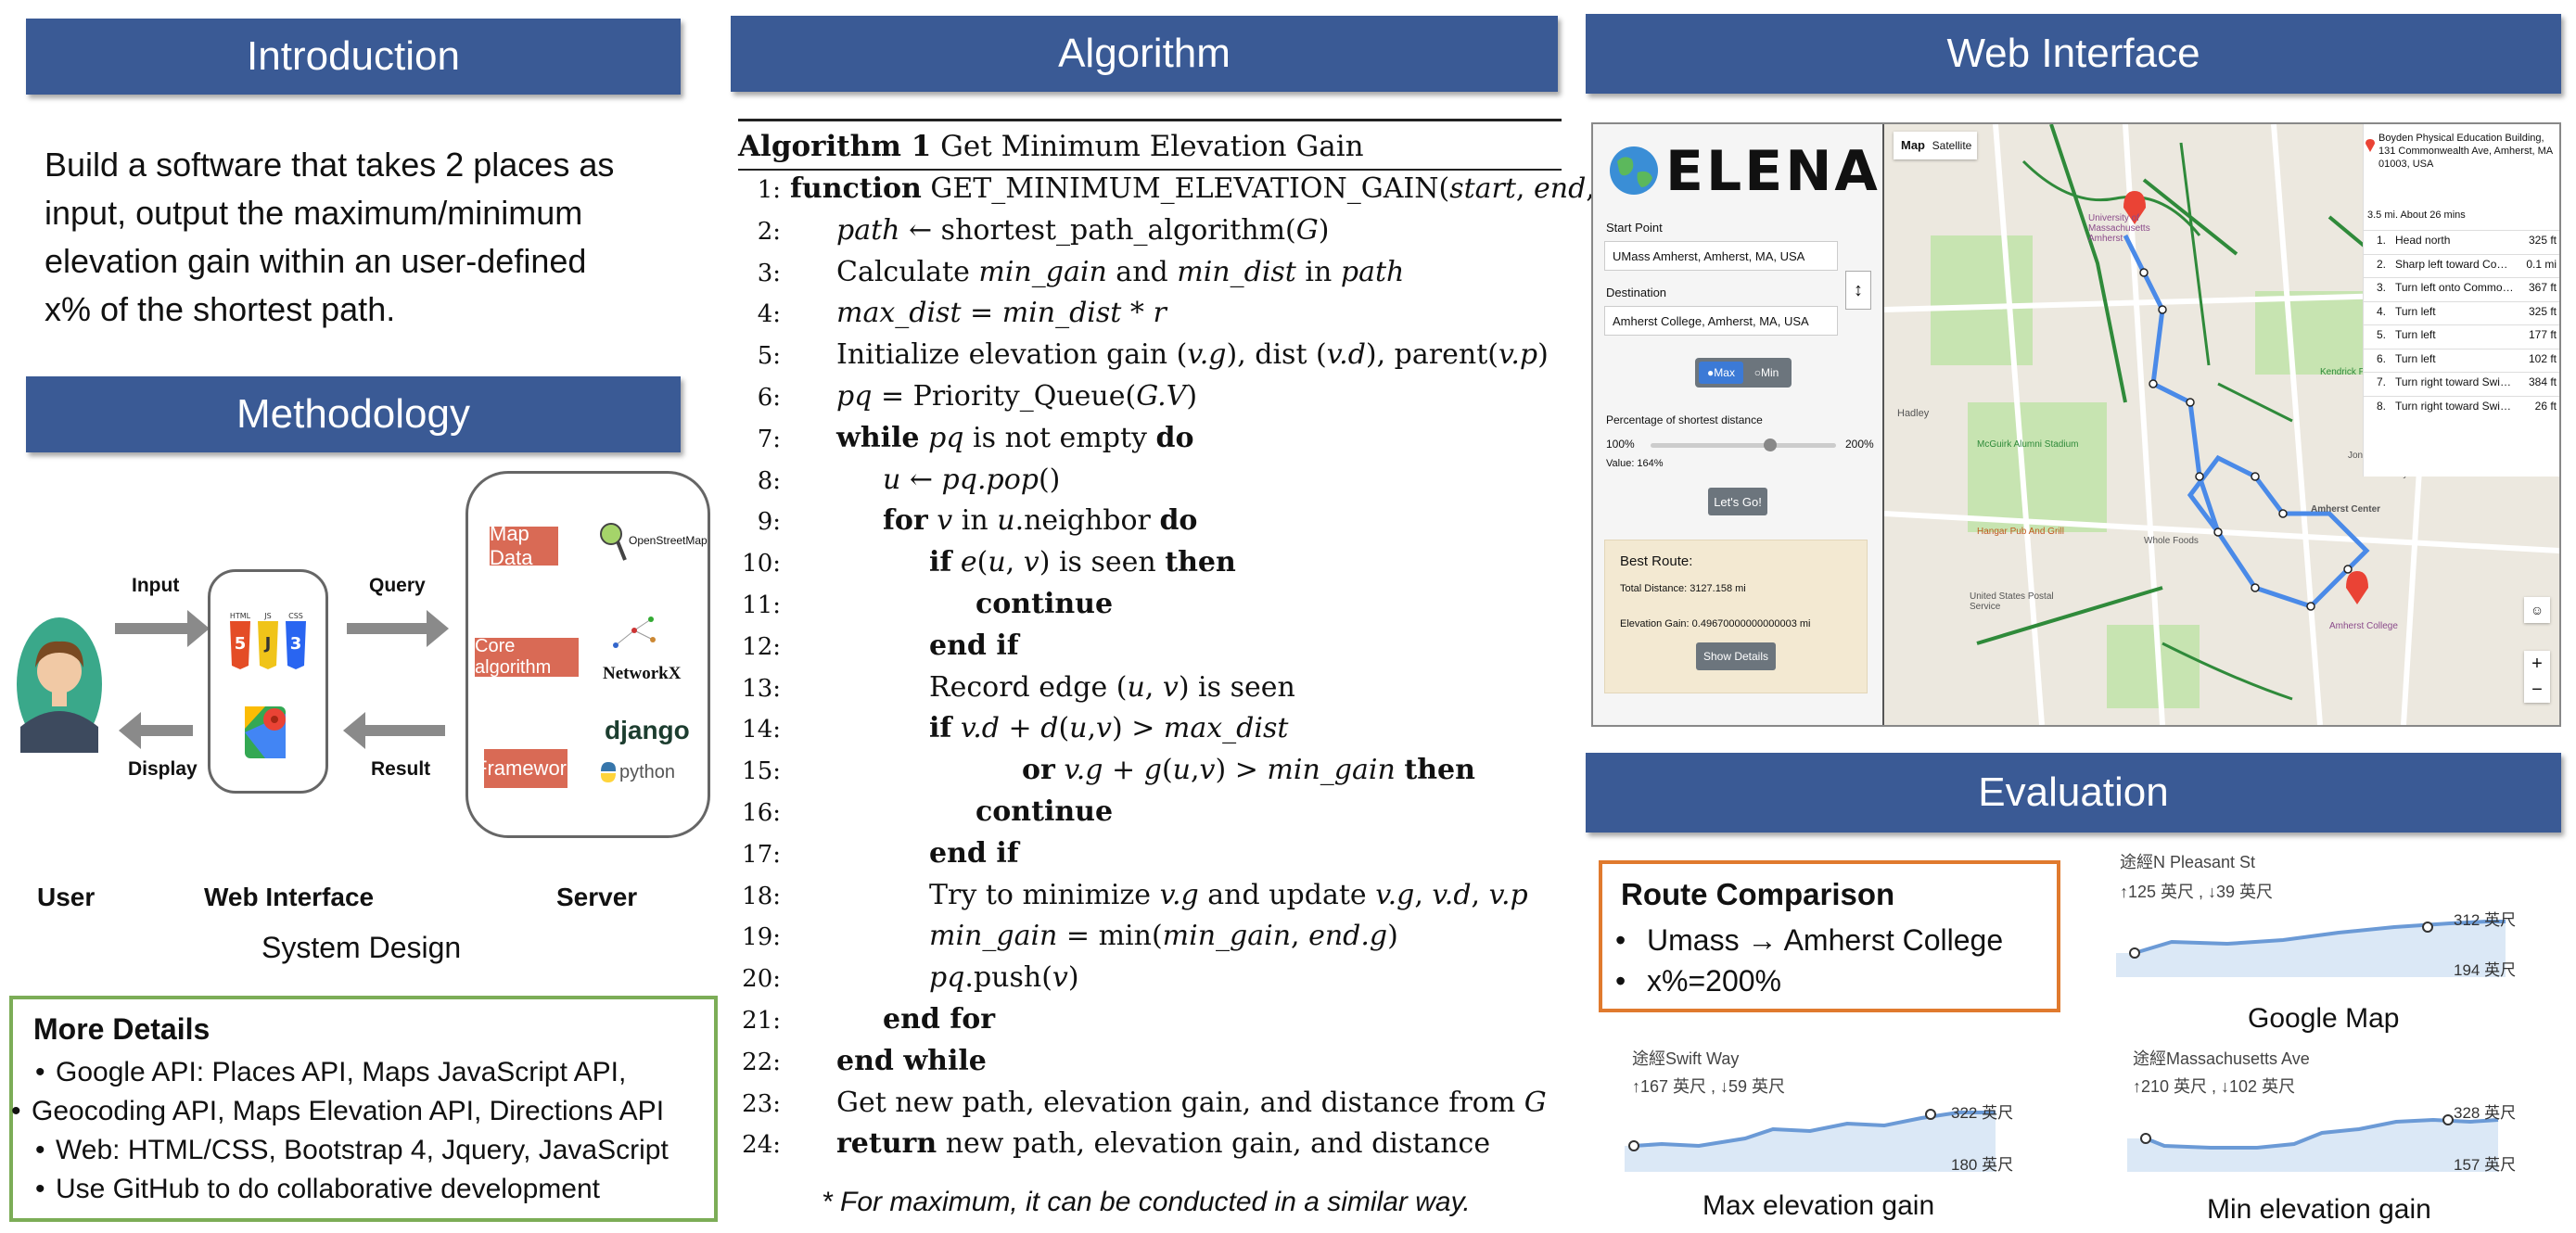 This screenshot has width=2576, height=1233. What do you see at coordinates (608, 772) in the screenshot?
I see `python-icon` at bounding box center [608, 772].